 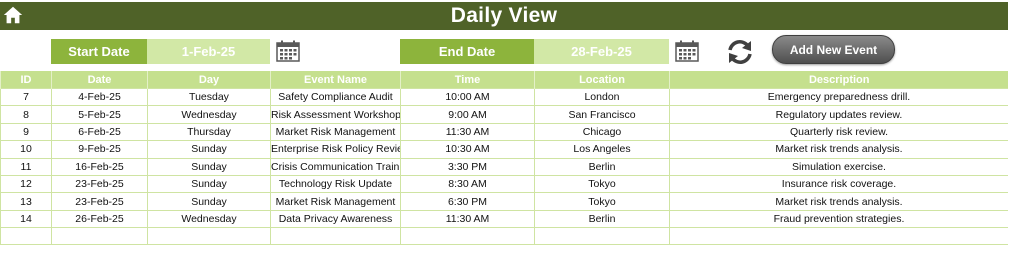 What do you see at coordinates (335, 114) in the screenshot?
I see `cell-event-name: Risk Assessment Workshop` at bounding box center [335, 114].